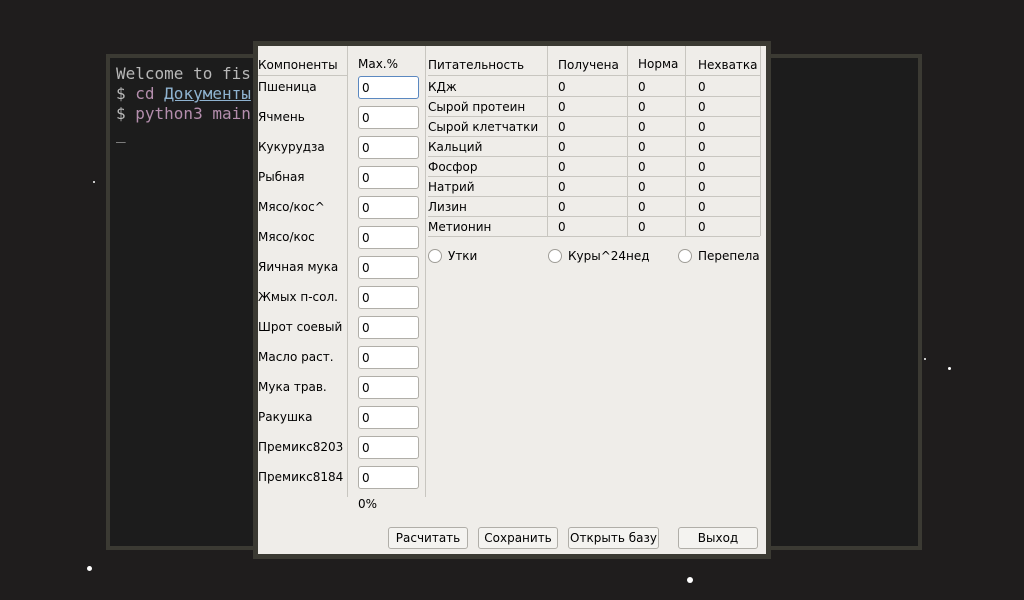 Image resolution: width=1024 pixels, height=600 pixels. I want to click on nutrition-label: КДж, so click(442, 87).